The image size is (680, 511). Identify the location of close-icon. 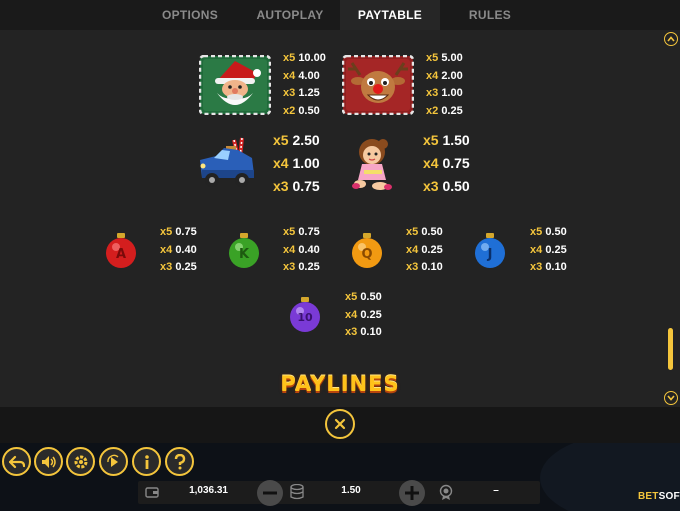
(340, 424).